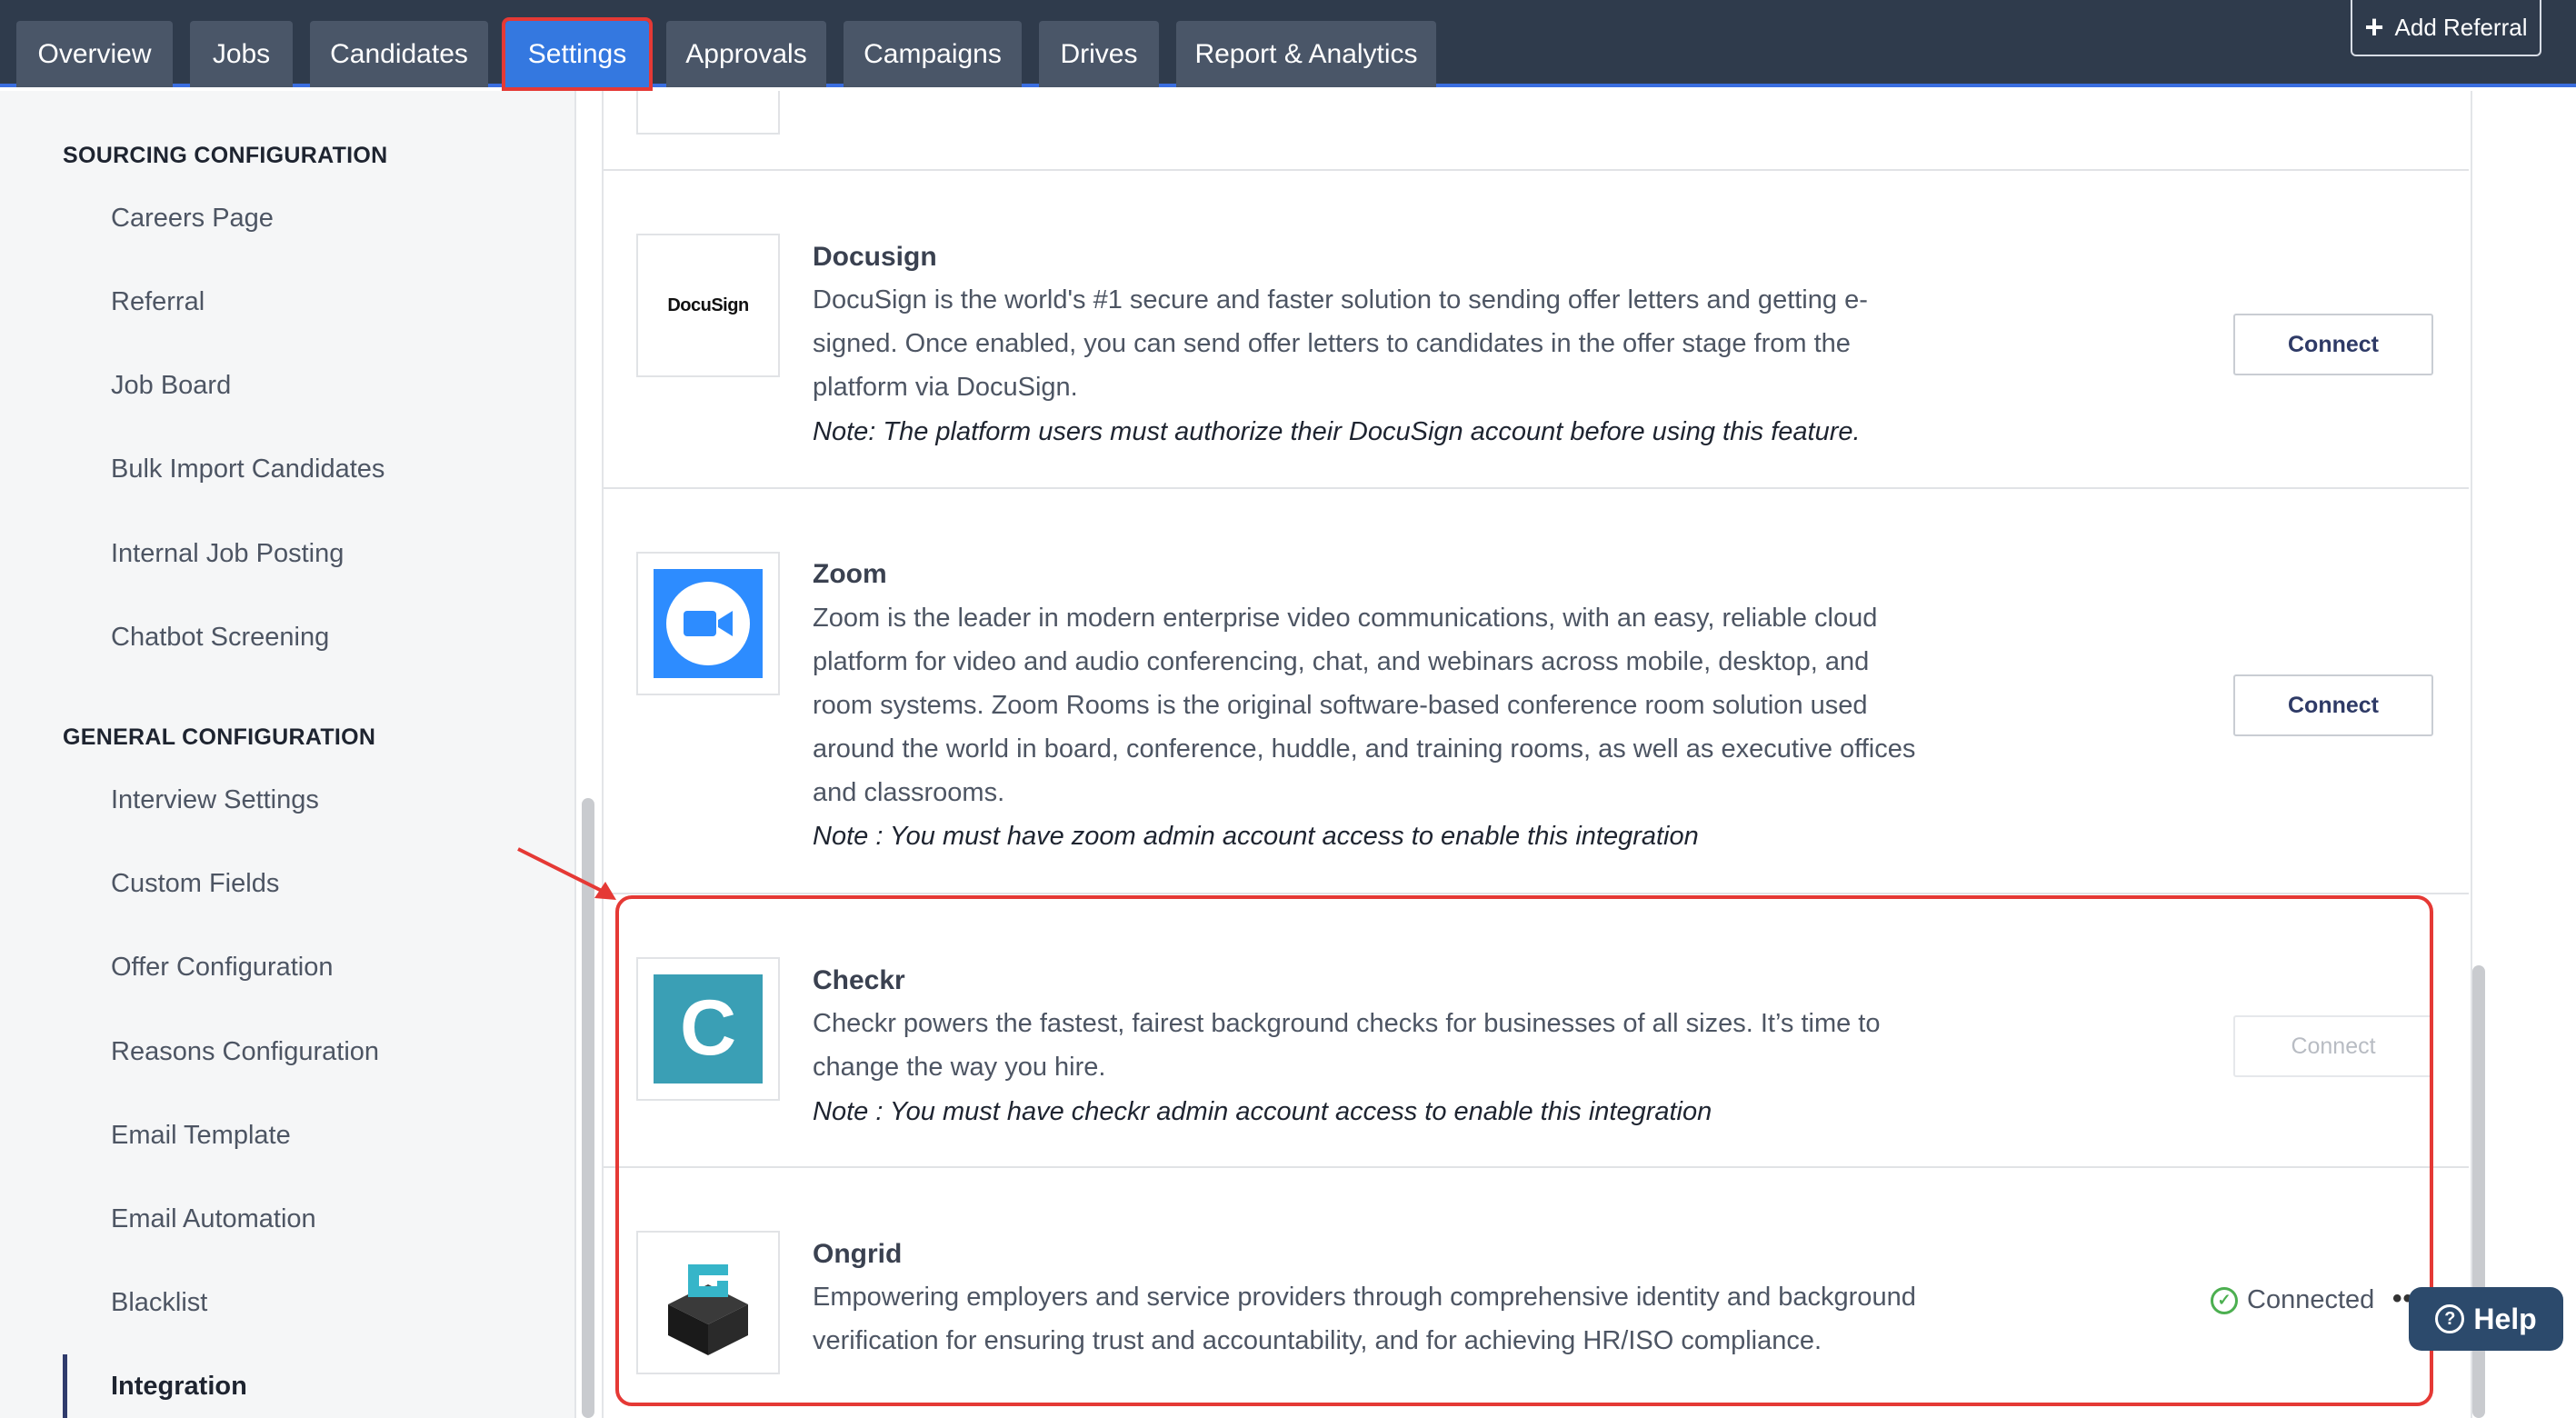 Image resolution: width=2576 pixels, height=1418 pixels. What do you see at coordinates (179, 1387) in the screenshot?
I see `sidebar-item-integration: Integration` at bounding box center [179, 1387].